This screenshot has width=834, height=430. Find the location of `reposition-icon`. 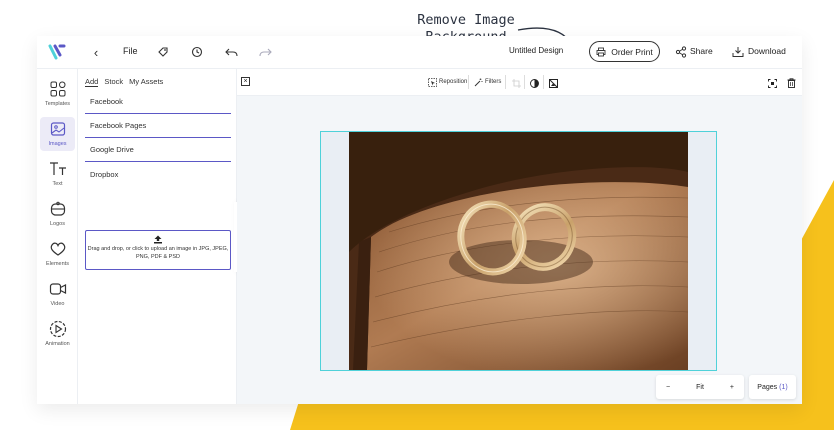

reposition-icon is located at coordinates (432, 82).